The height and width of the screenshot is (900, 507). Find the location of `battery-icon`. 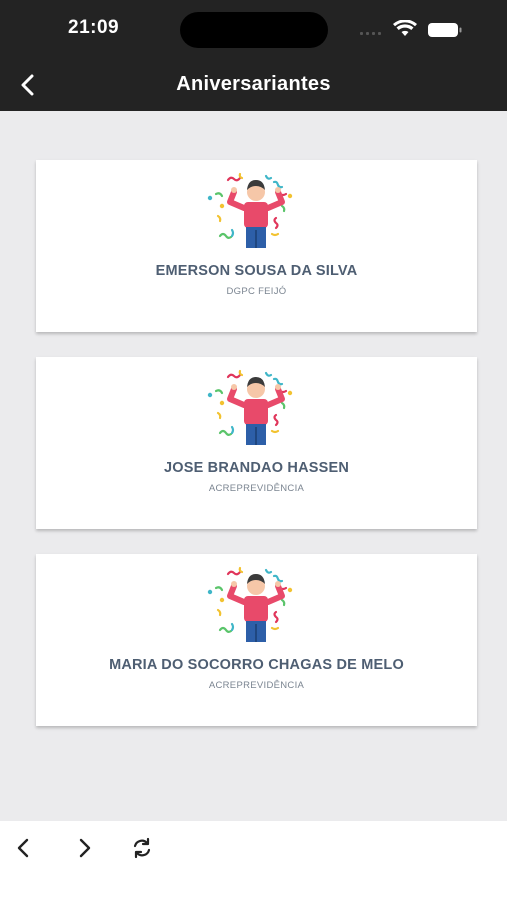

battery-icon is located at coordinates (445, 30).